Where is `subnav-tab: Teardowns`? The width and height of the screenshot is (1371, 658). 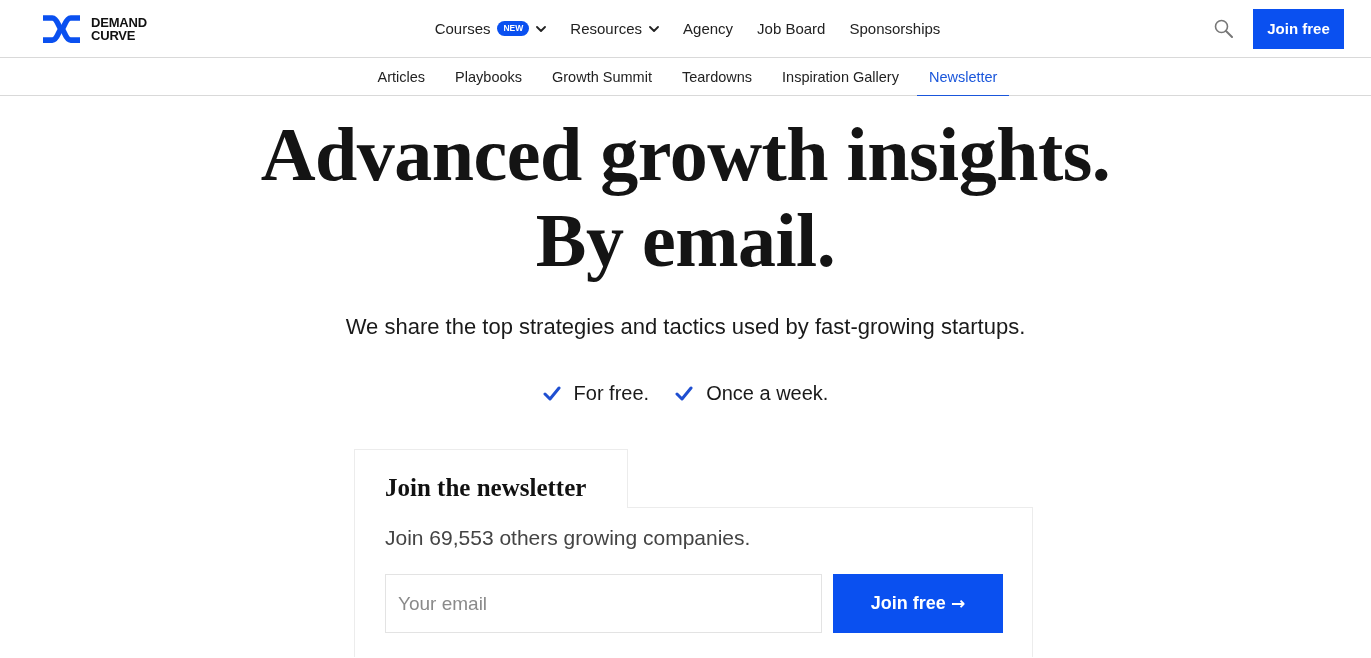
subnav-tab: Teardowns is located at coordinates (717, 77).